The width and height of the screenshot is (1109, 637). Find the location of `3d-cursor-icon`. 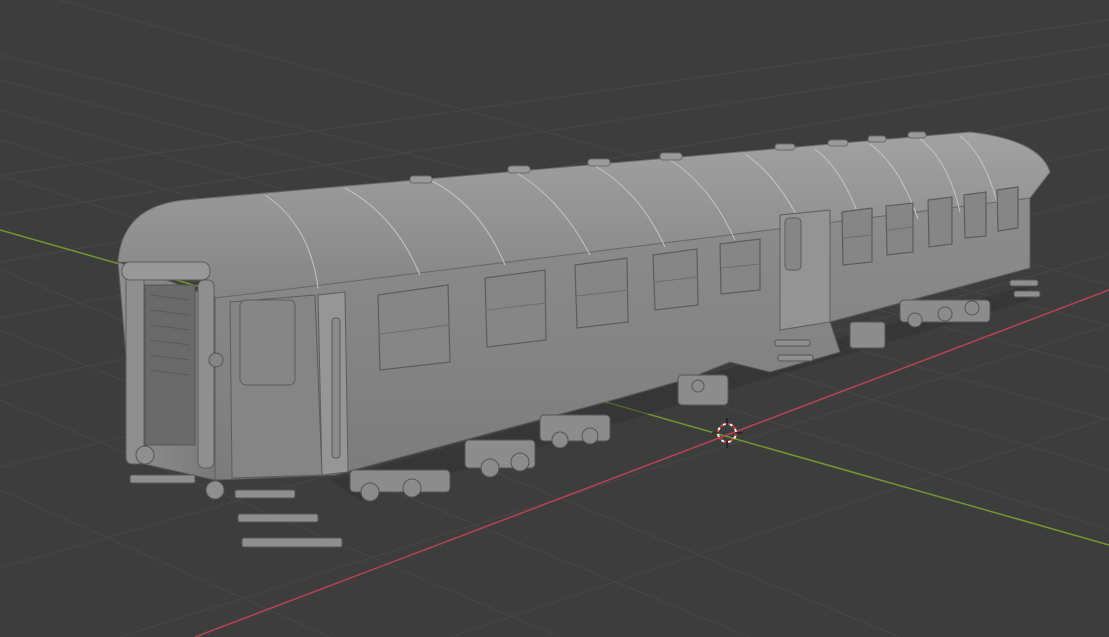

3d-cursor-icon is located at coordinates (727, 433).